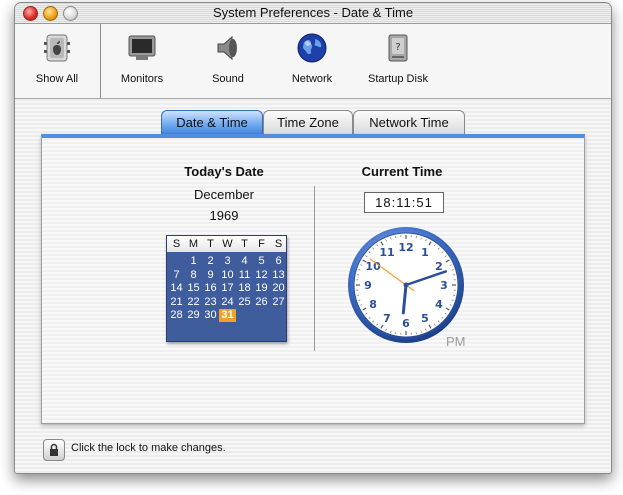 This screenshot has height=495, width=623. What do you see at coordinates (142, 61) in the screenshot?
I see `toolbar-monitors: Monitors` at bounding box center [142, 61].